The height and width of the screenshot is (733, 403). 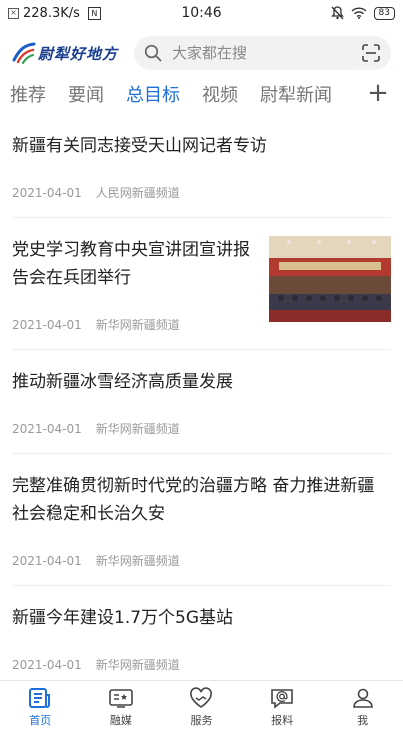 I want to click on news-source: 人民网新疆频道, so click(x=137, y=193).